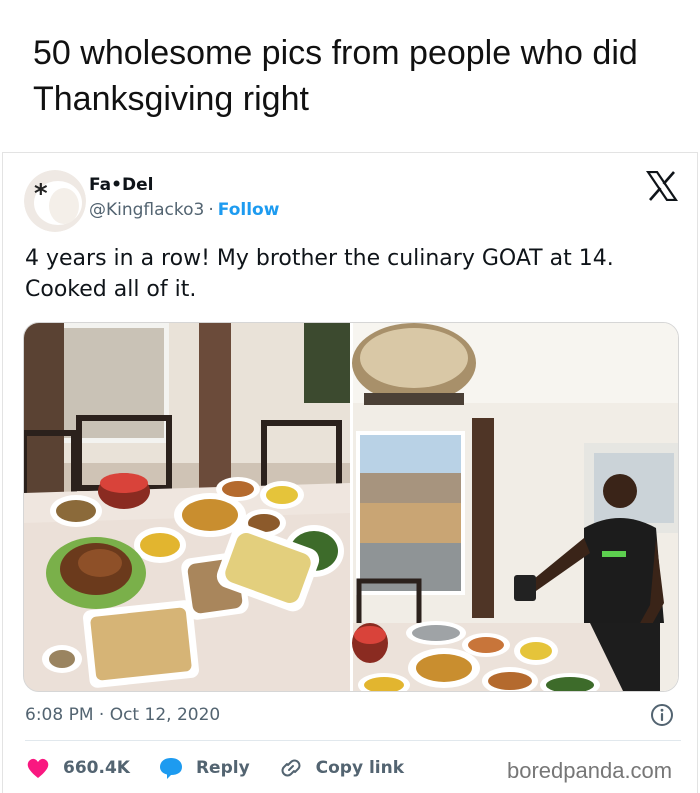 The image size is (700, 793). Describe the element at coordinates (662, 715) in the screenshot. I see `info-icon` at that location.